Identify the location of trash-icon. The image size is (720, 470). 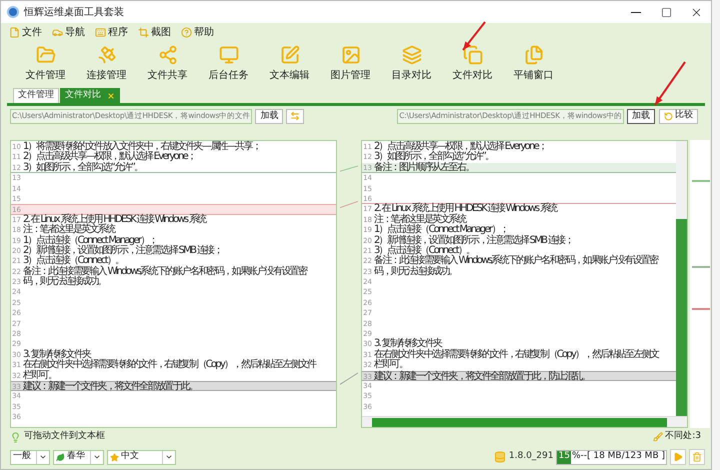
(697, 457).